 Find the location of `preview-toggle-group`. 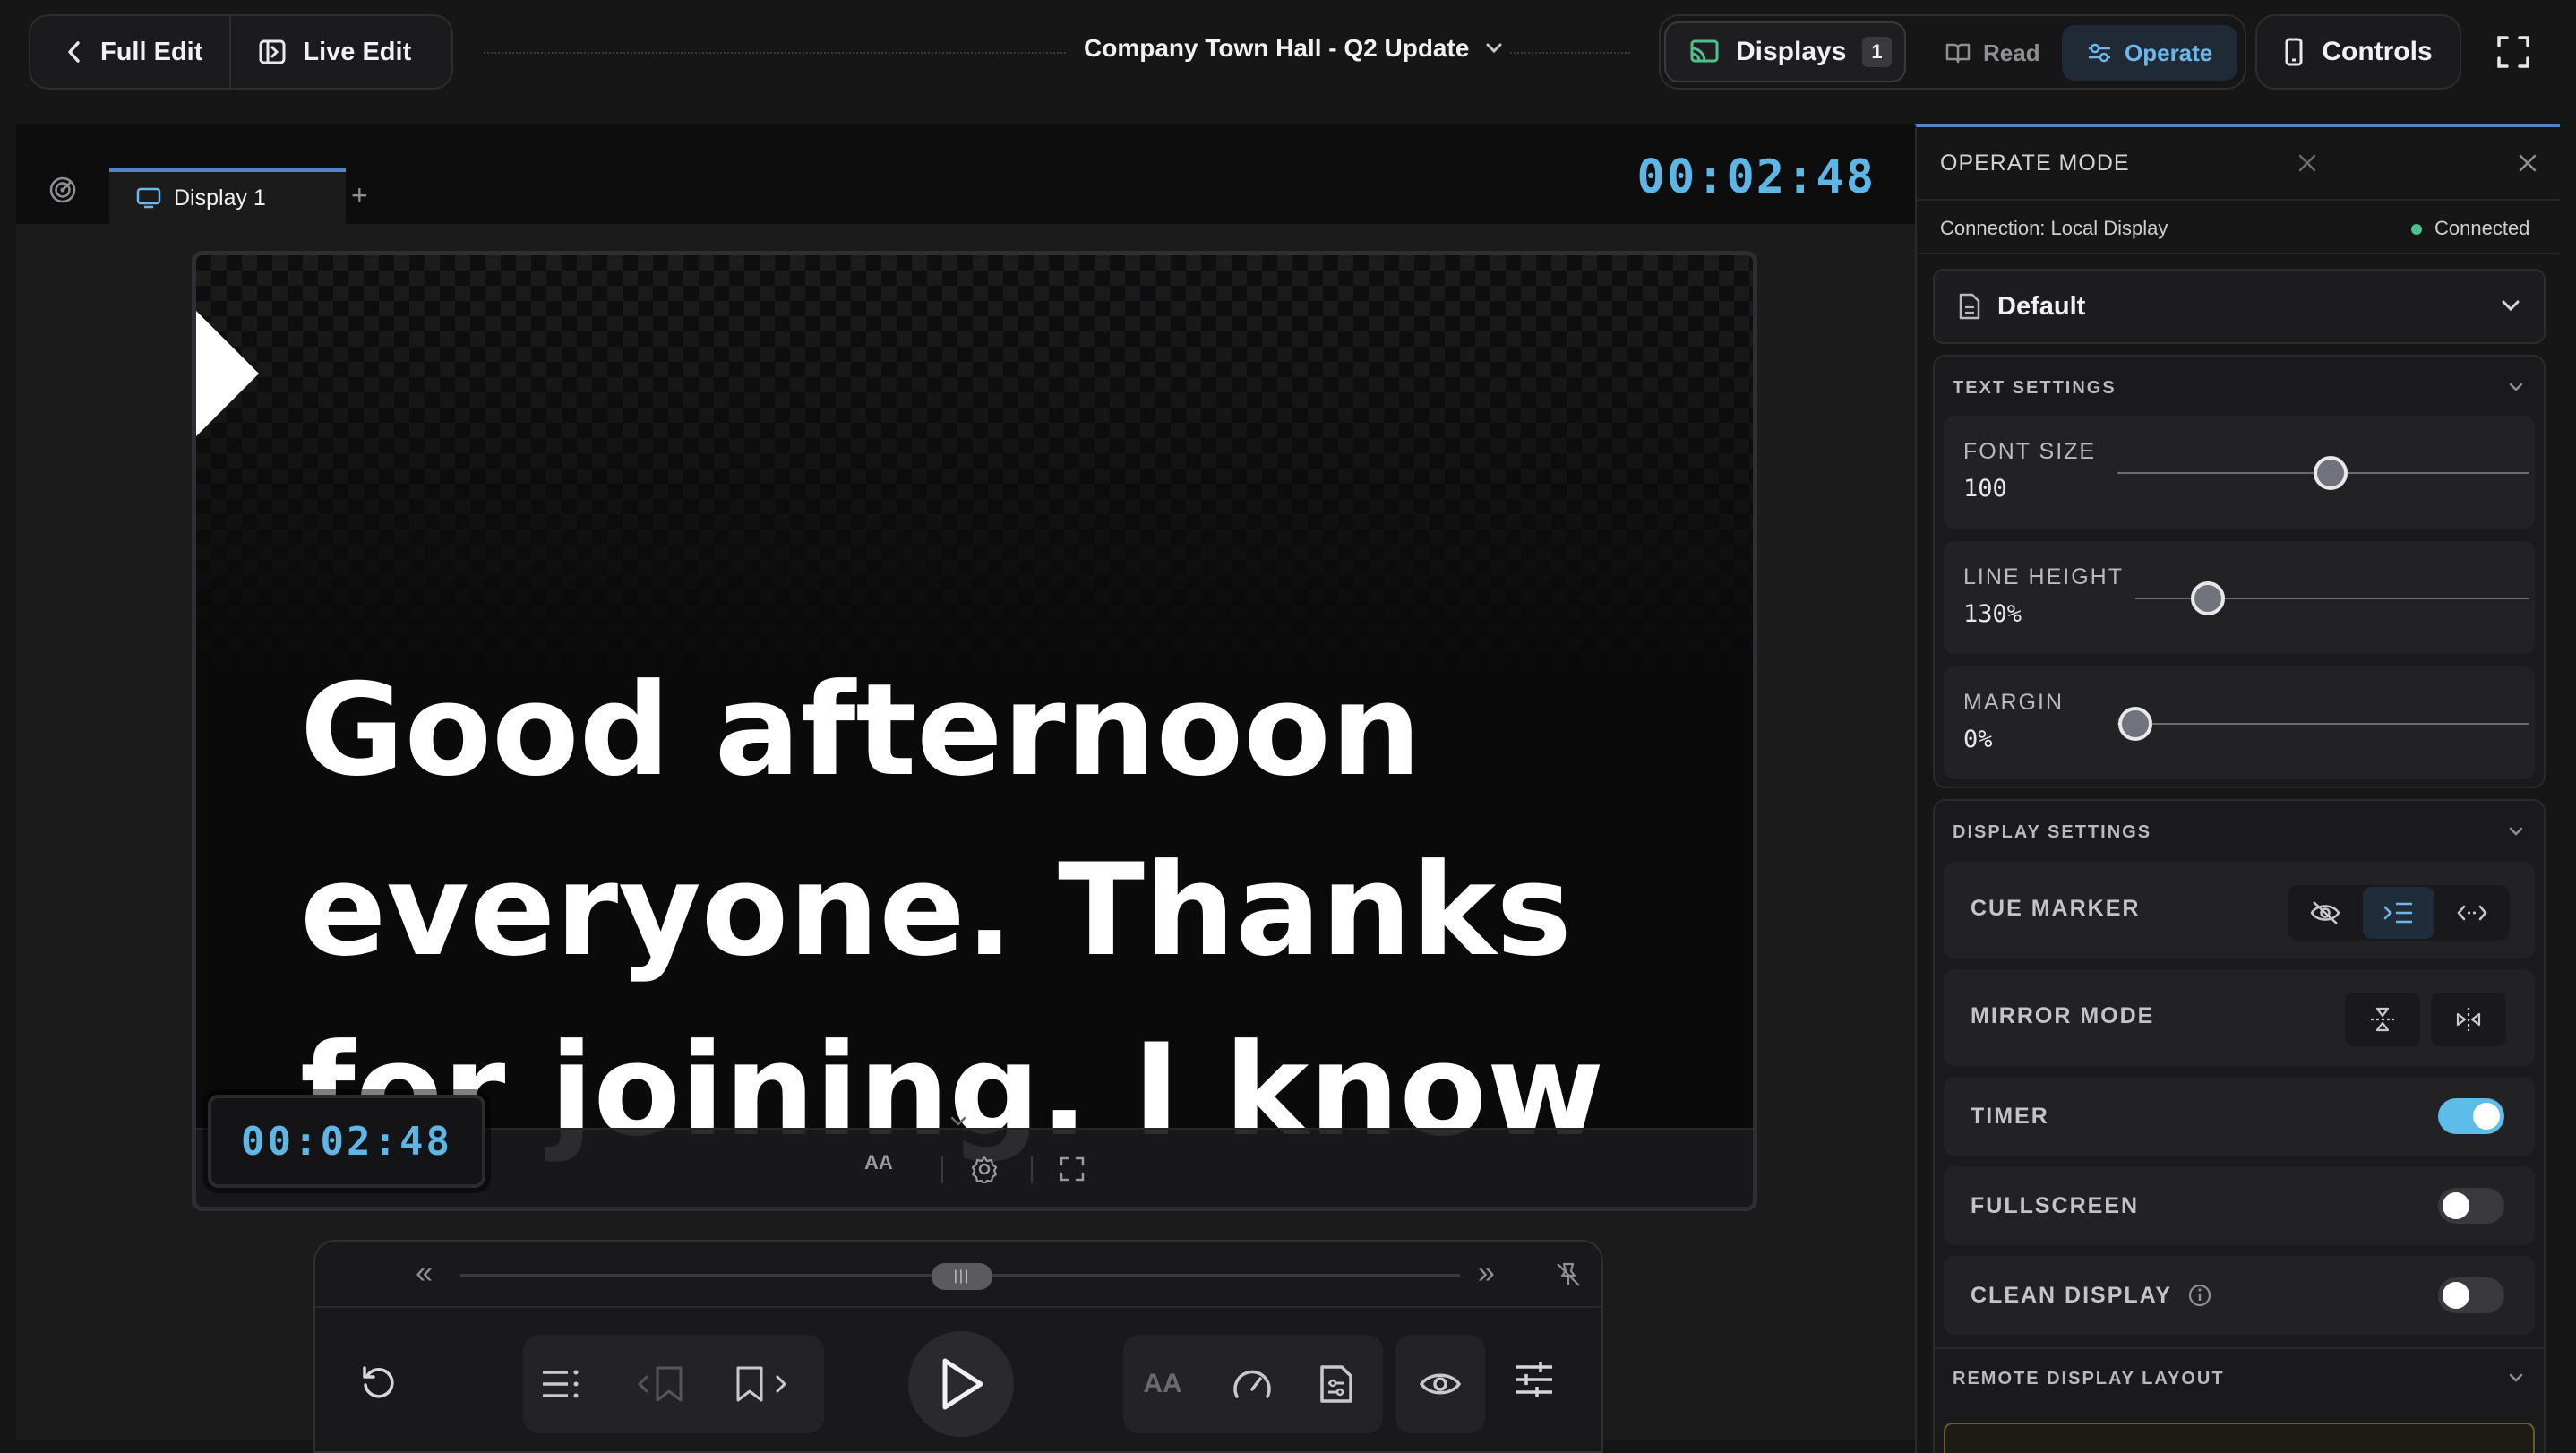

preview-toggle-group is located at coordinates (1440, 1384).